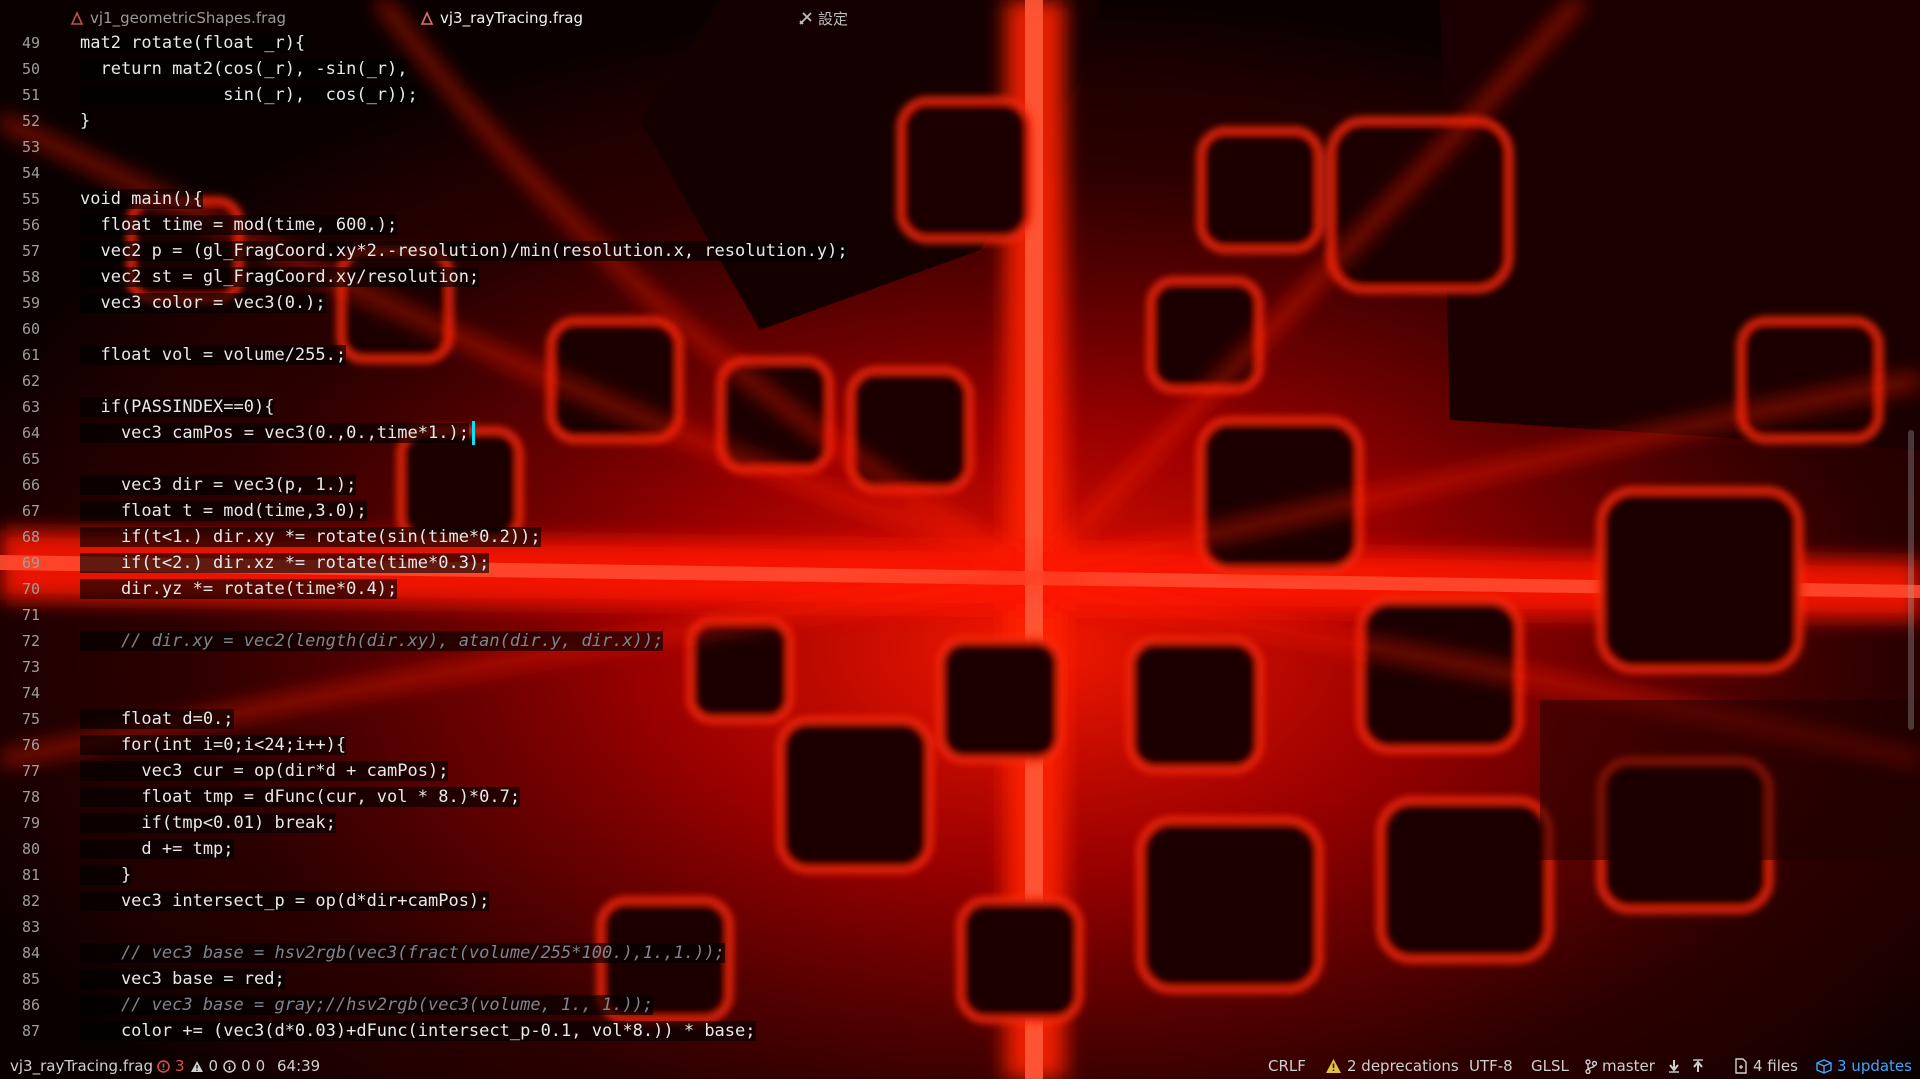 This screenshot has width=1920, height=1079. I want to click on code-line-text: if(PASSINDEX==0){, so click(177, 407).